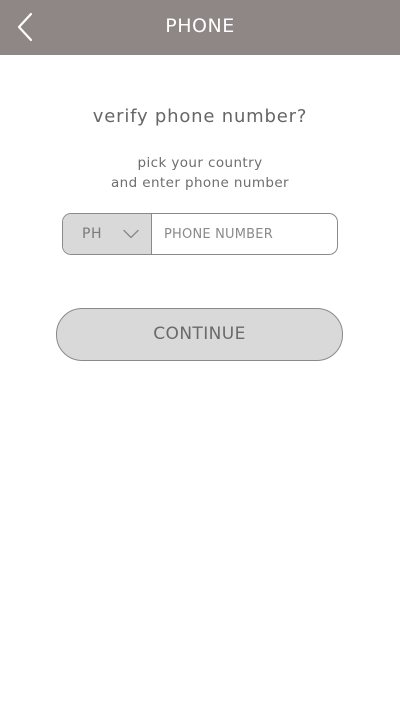 This screenshot has width=400, height=712. Describe the element at coordinates (200, 163) in the screenshot. I see `instructions-line-1: pick your country` at that location.